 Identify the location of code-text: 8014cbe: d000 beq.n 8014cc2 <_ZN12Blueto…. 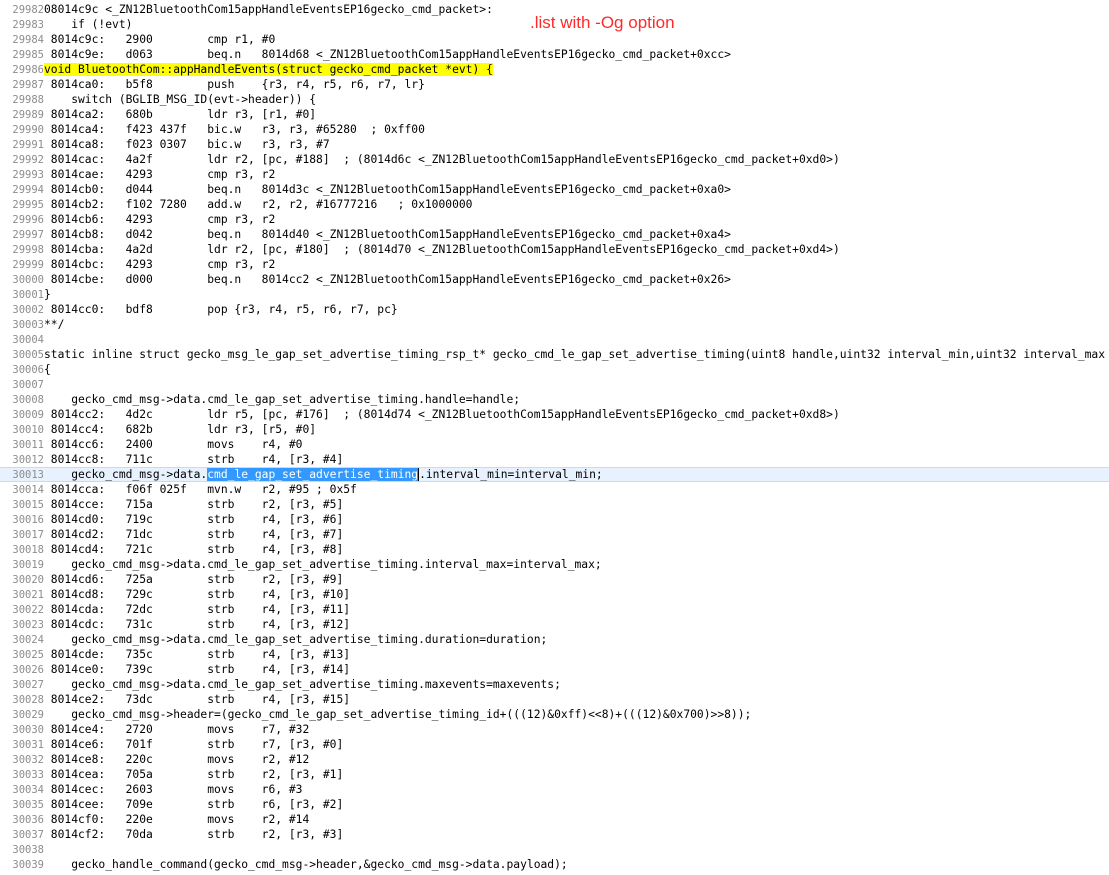
(387, 279).